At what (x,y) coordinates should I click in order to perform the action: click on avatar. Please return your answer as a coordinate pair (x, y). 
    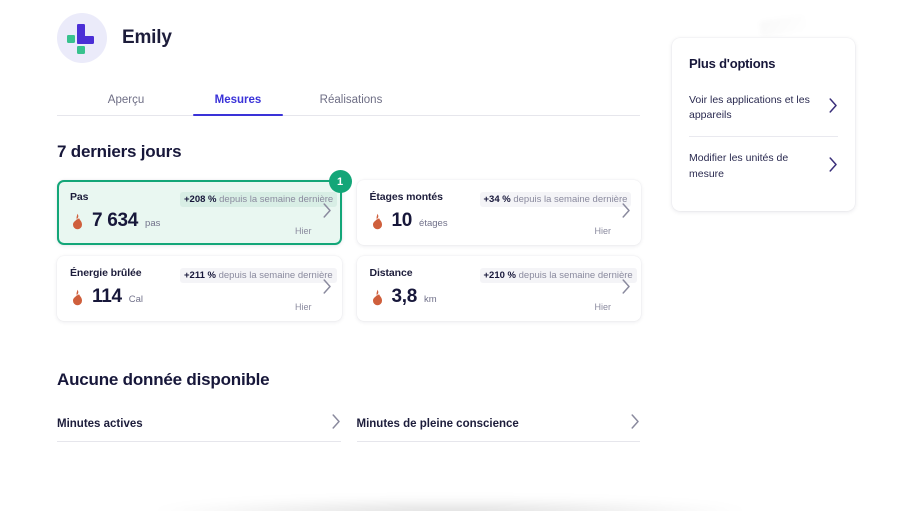
    Looking at the image, I should click on (82, 38).